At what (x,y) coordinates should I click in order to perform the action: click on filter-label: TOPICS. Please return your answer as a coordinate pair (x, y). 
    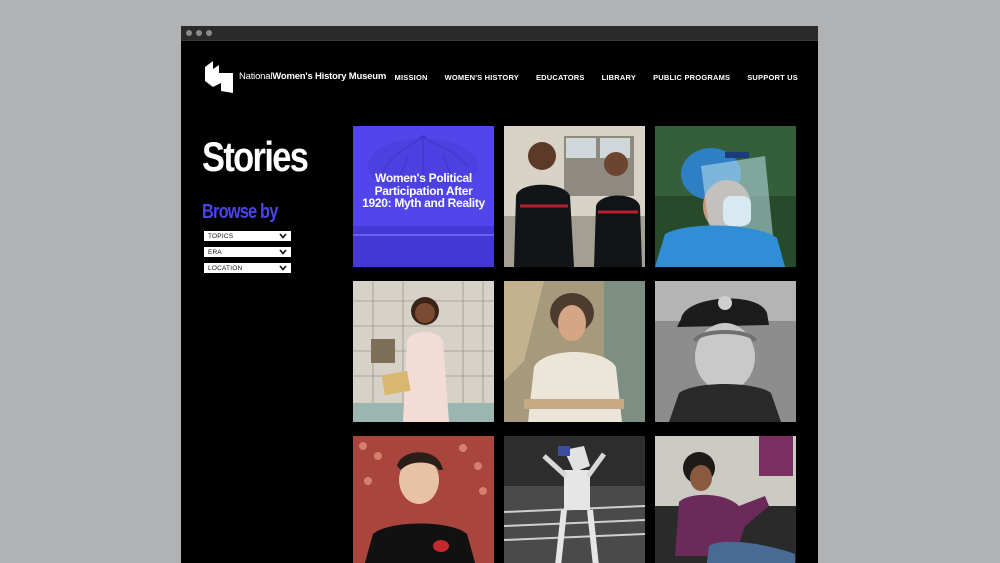
    Looking at the image, I should click on (221, 236).